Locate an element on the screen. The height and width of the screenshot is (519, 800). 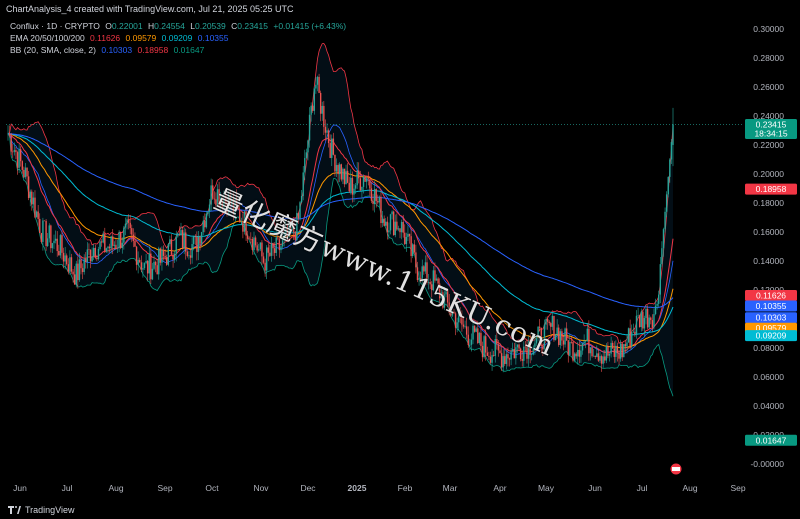
price-label: 0.28000 is located at coordinates (768, 58).